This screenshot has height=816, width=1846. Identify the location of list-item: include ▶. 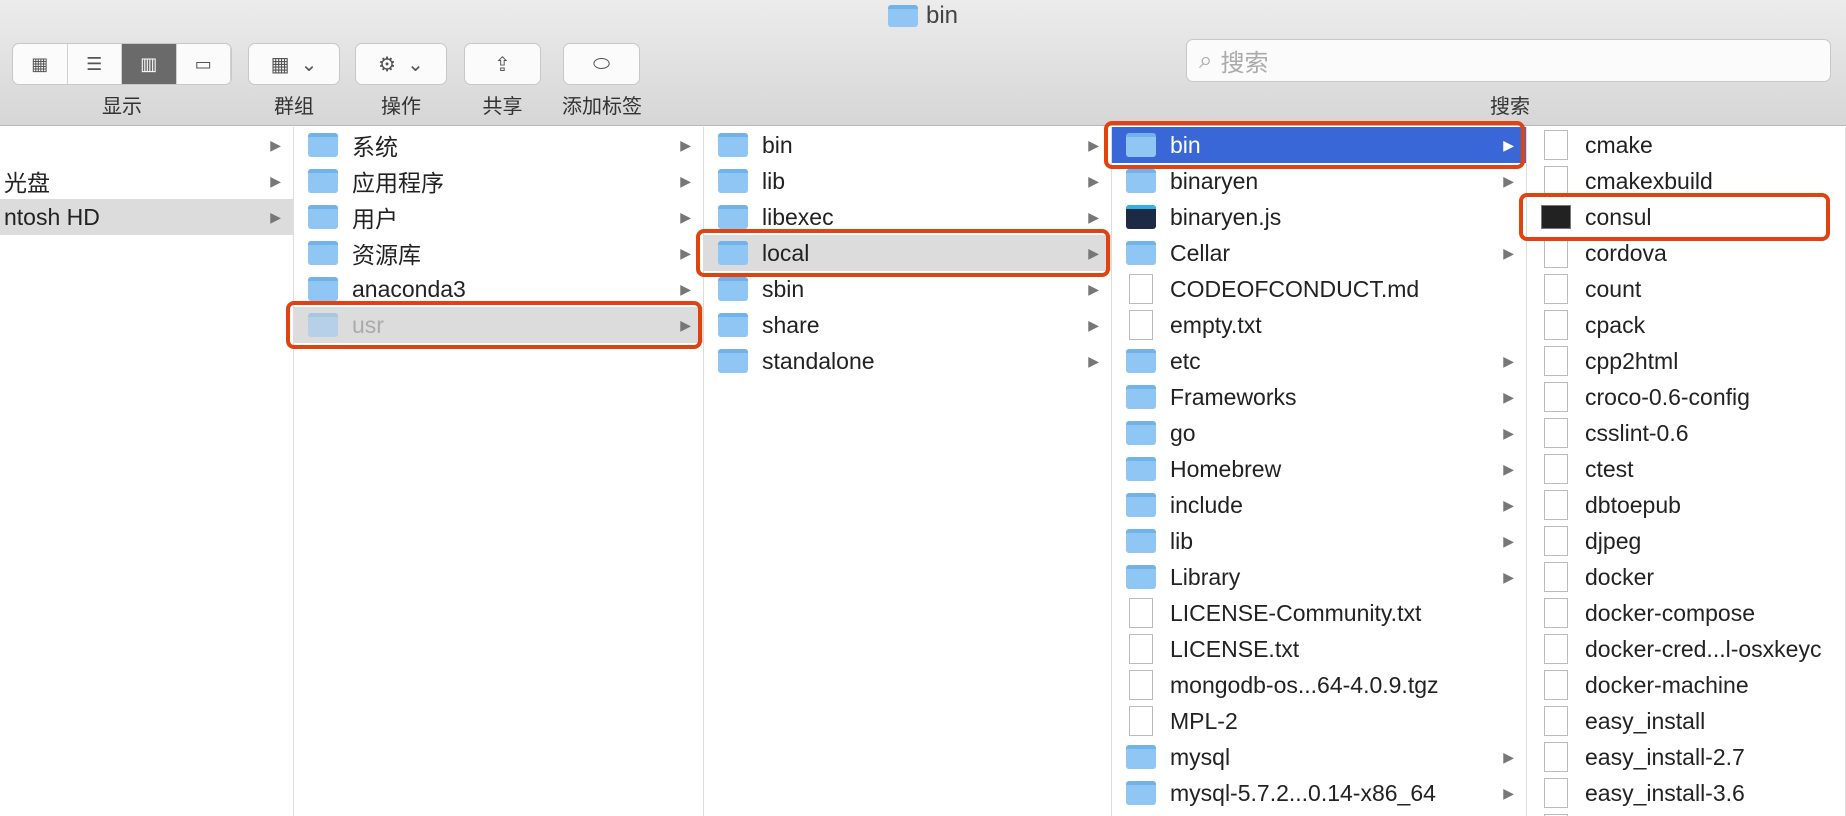
(1319, 505).